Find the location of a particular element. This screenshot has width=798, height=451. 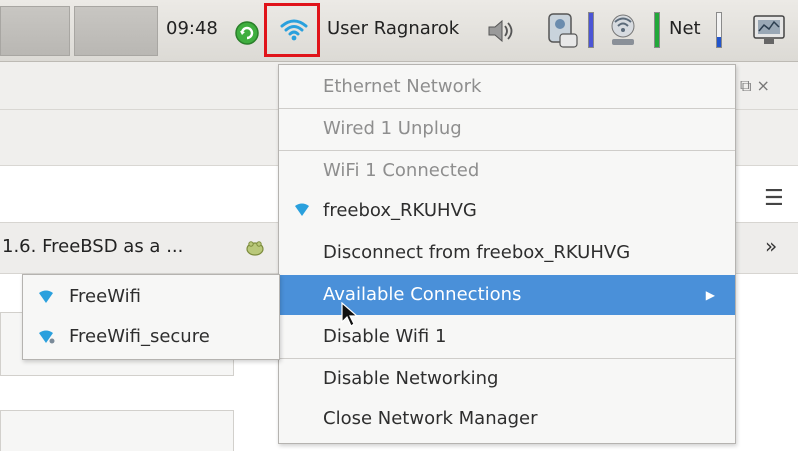

menu-item-wired-unplug: Wired 1 Unplug is located at coordinates (392, 128).